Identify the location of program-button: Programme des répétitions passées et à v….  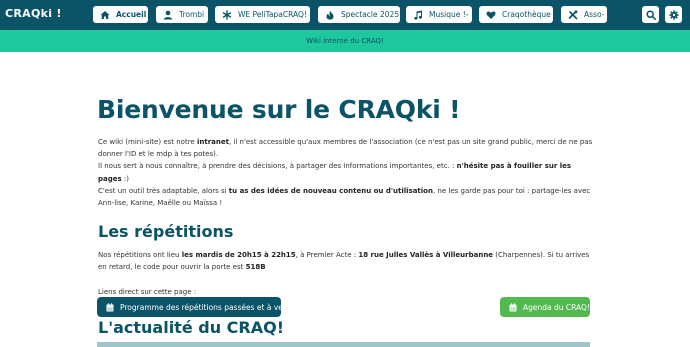
(195, 307).